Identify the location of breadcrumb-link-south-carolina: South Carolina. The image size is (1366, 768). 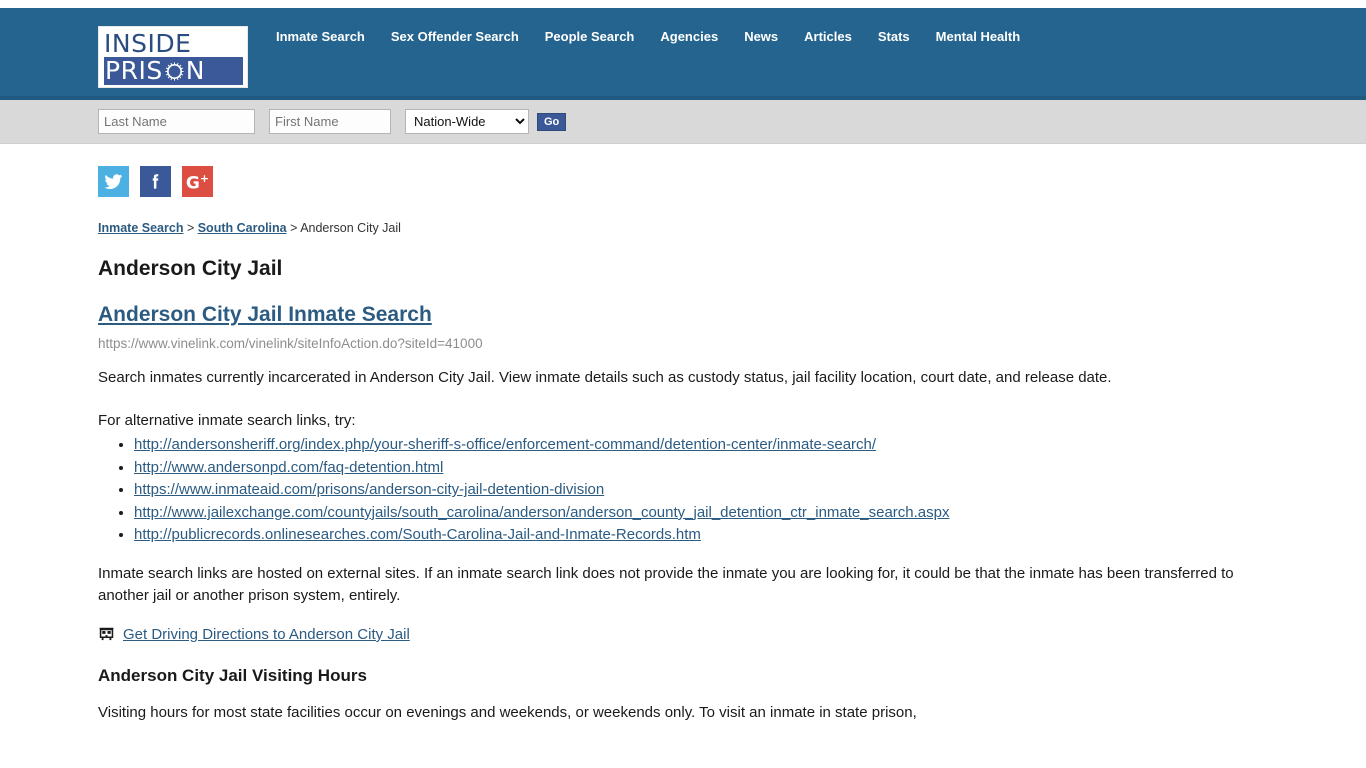
(242, 228).